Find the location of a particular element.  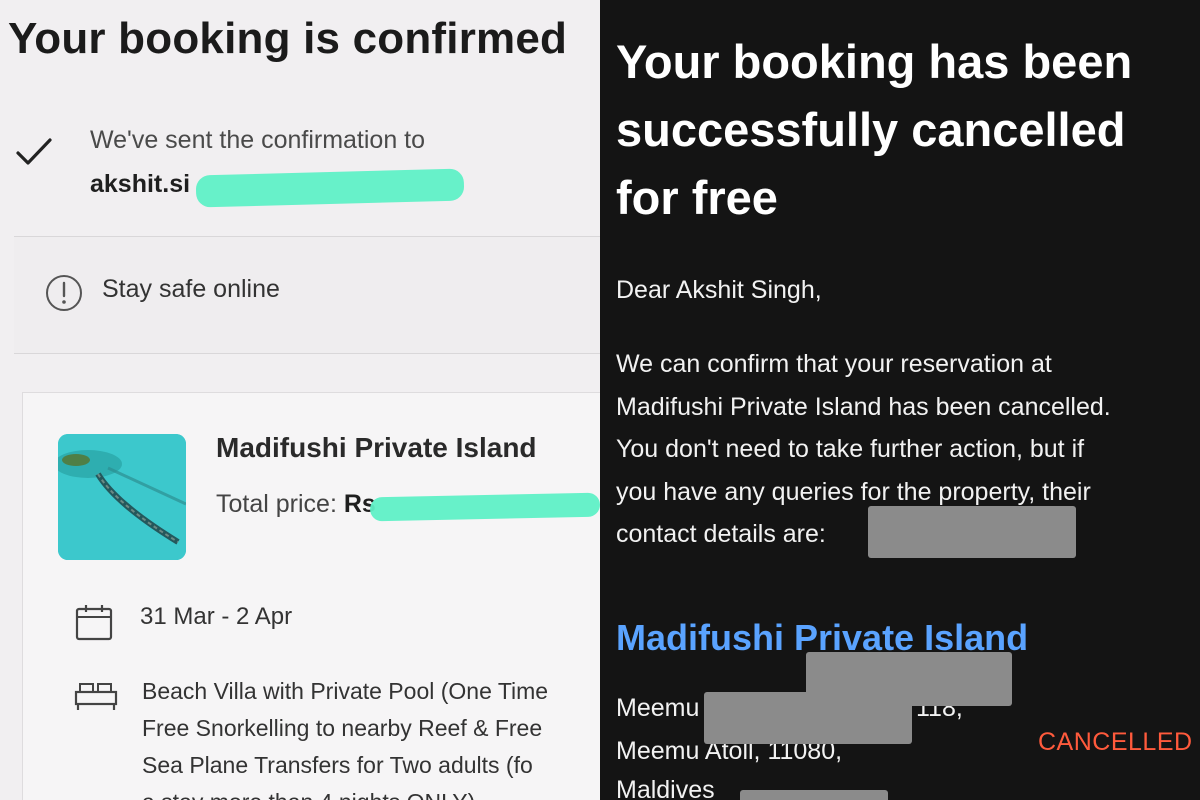

body-line: We can confirm that your reservation at is located at coordinates (834, 364).